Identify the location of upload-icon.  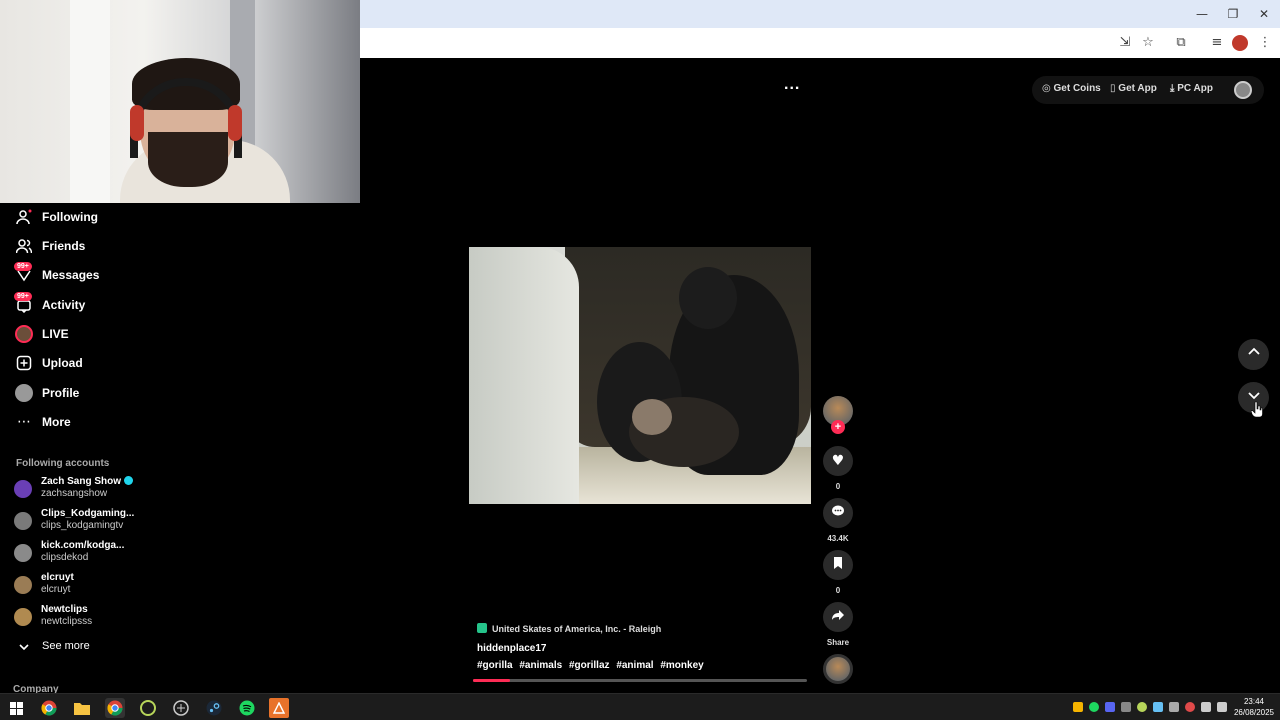
(24, 363).